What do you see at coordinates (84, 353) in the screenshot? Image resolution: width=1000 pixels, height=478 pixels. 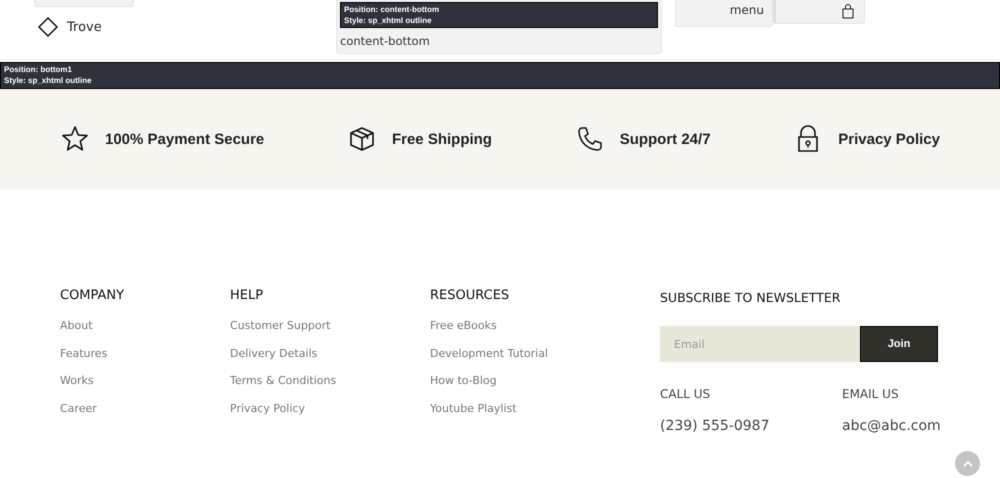 I see `footer-link: Features` at bounding box center [84, 353].